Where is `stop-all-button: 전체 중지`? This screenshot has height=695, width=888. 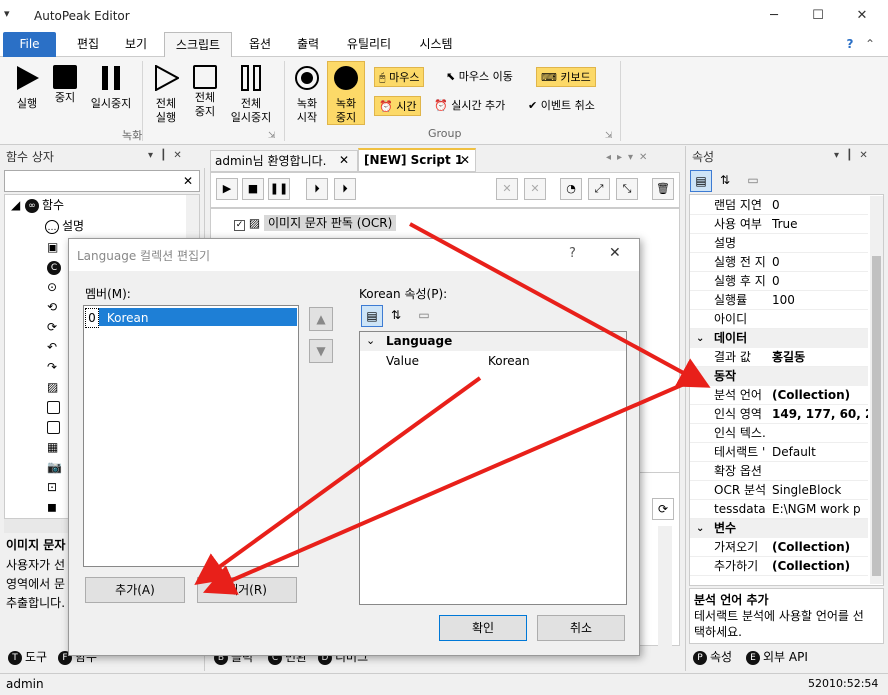 stop-all-button: 전체 중지 is located at coordinates (205, 92).